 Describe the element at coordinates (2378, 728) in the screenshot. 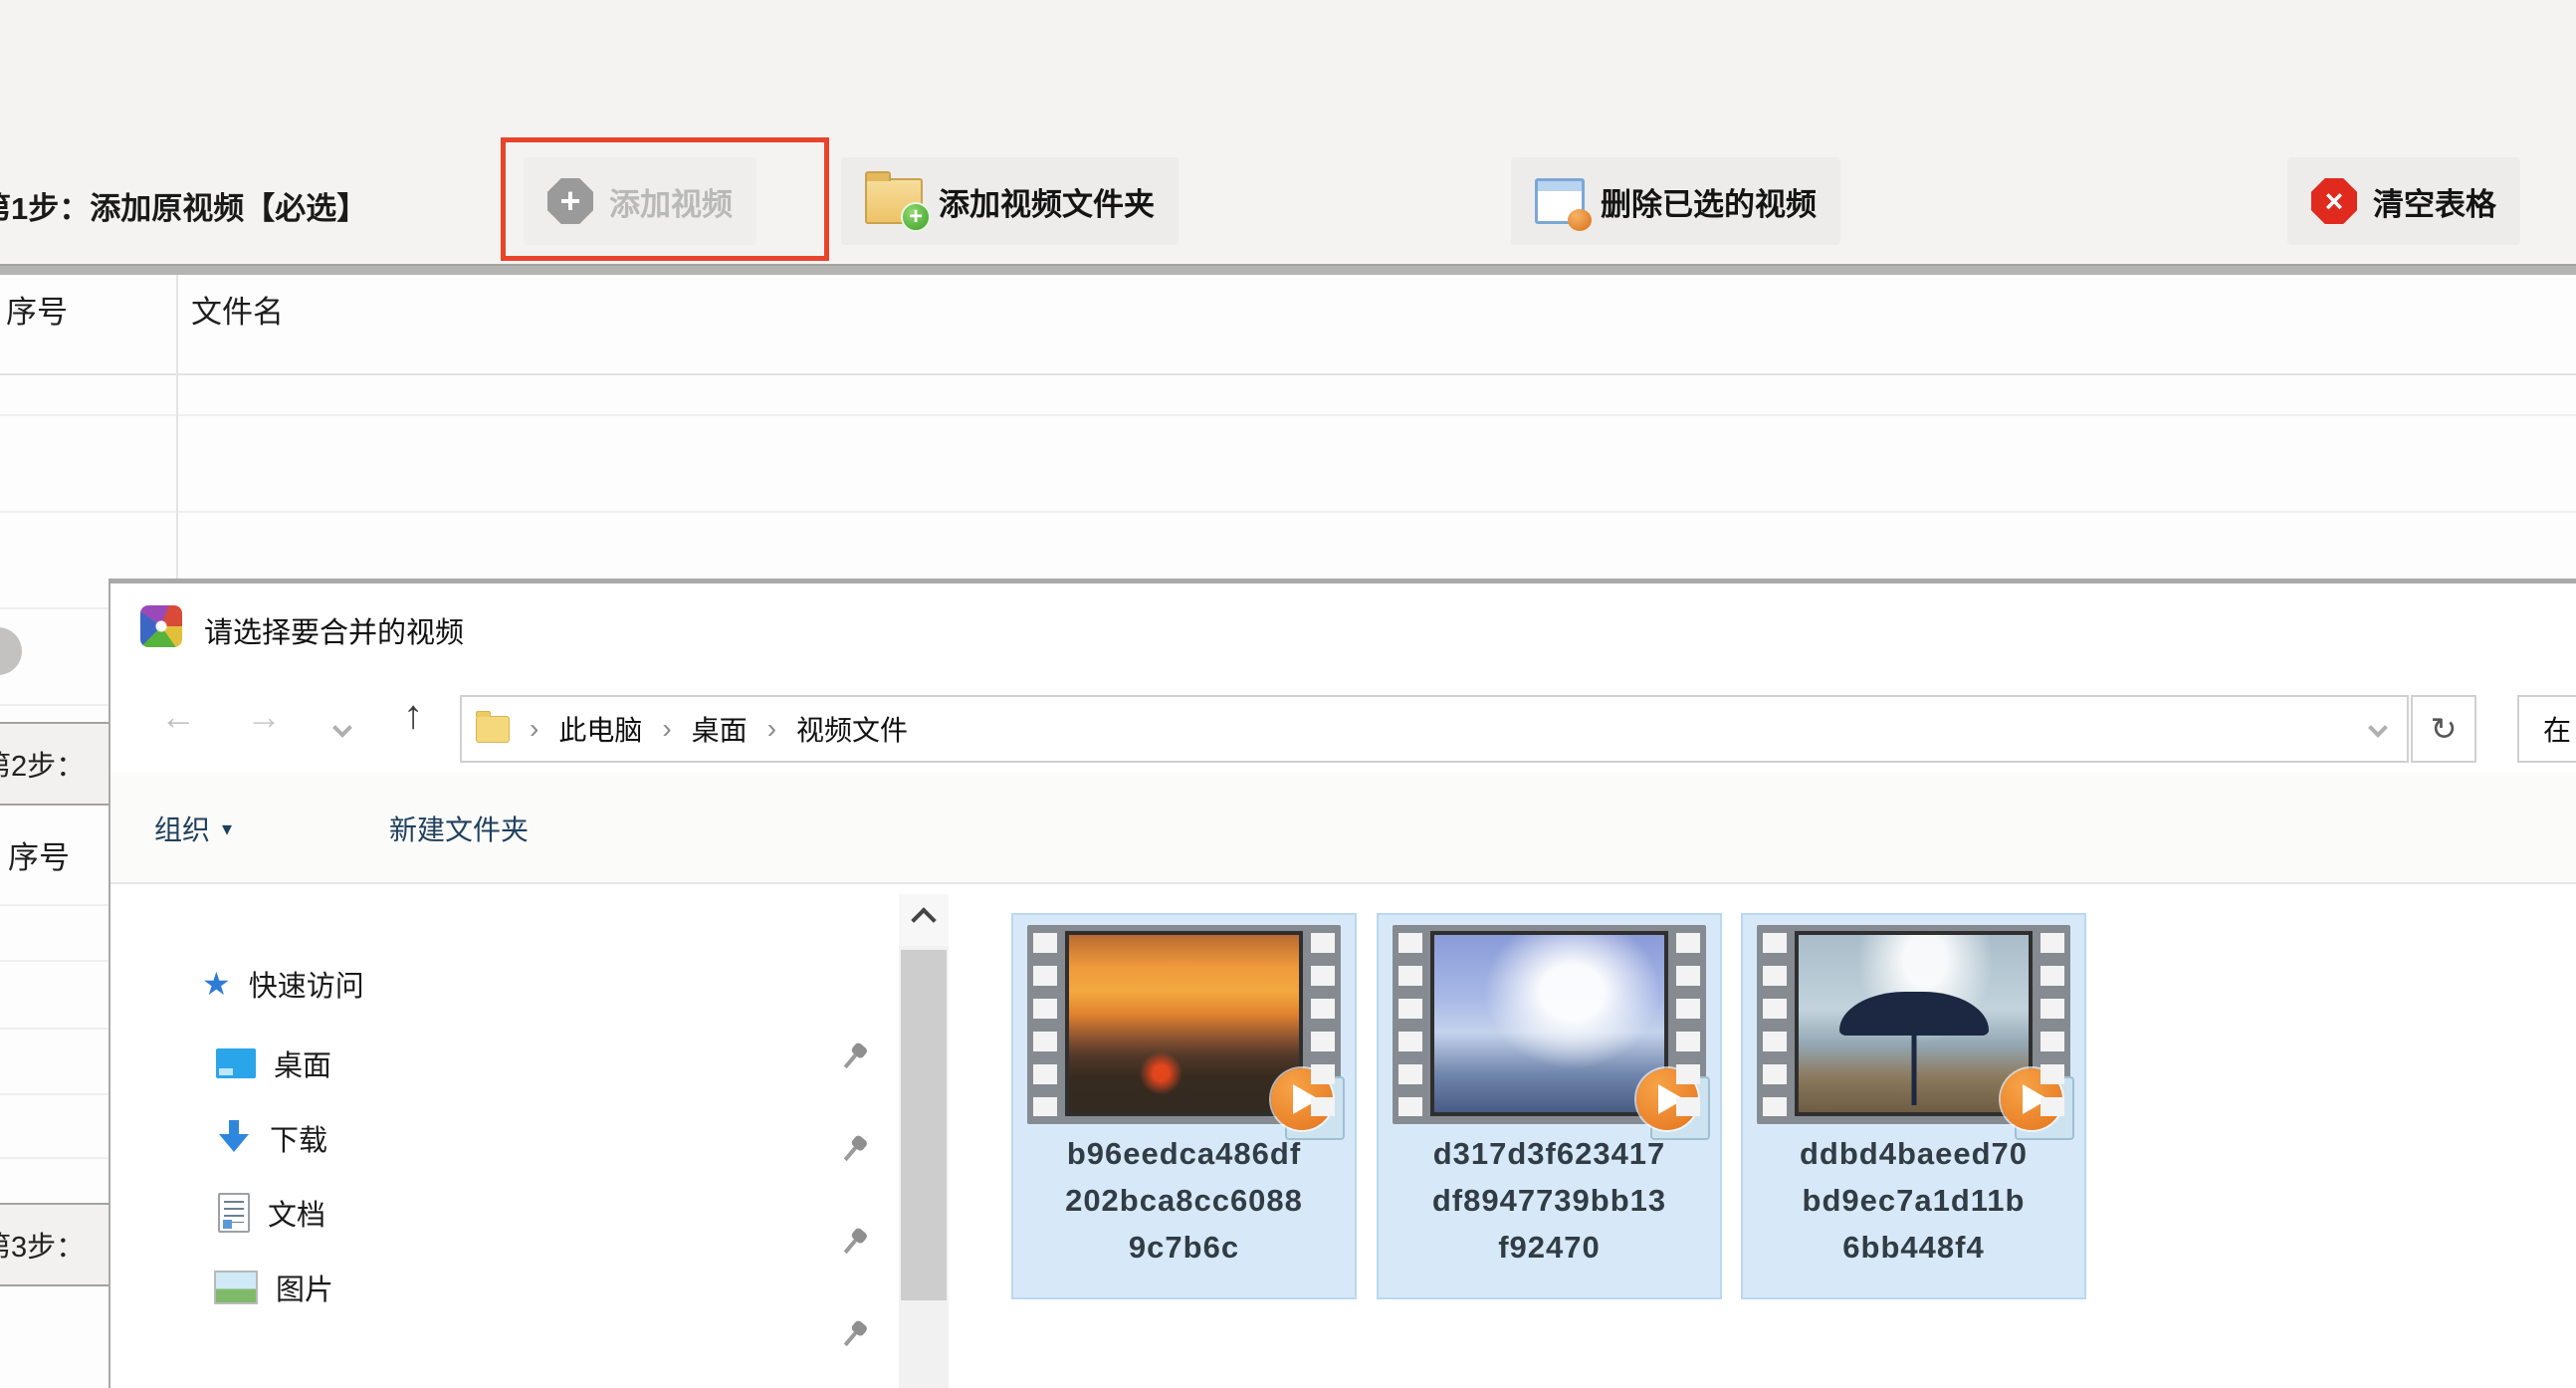

I see `address-dropdown-icon` at that location.